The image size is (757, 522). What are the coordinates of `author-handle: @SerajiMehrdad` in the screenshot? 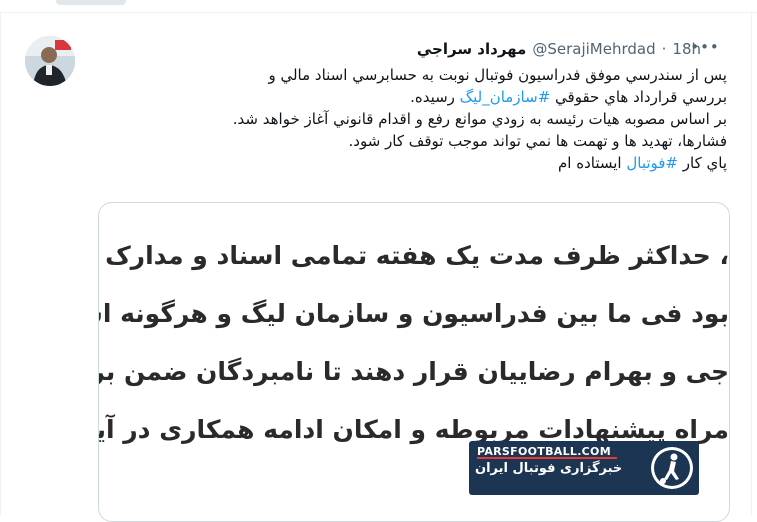 It's located at (593, 49).